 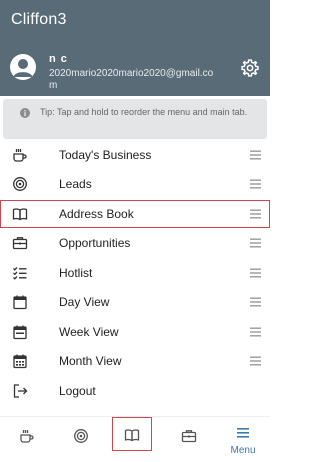 I want to click on menu-item-label: Leads, so click(x=75, y=184).